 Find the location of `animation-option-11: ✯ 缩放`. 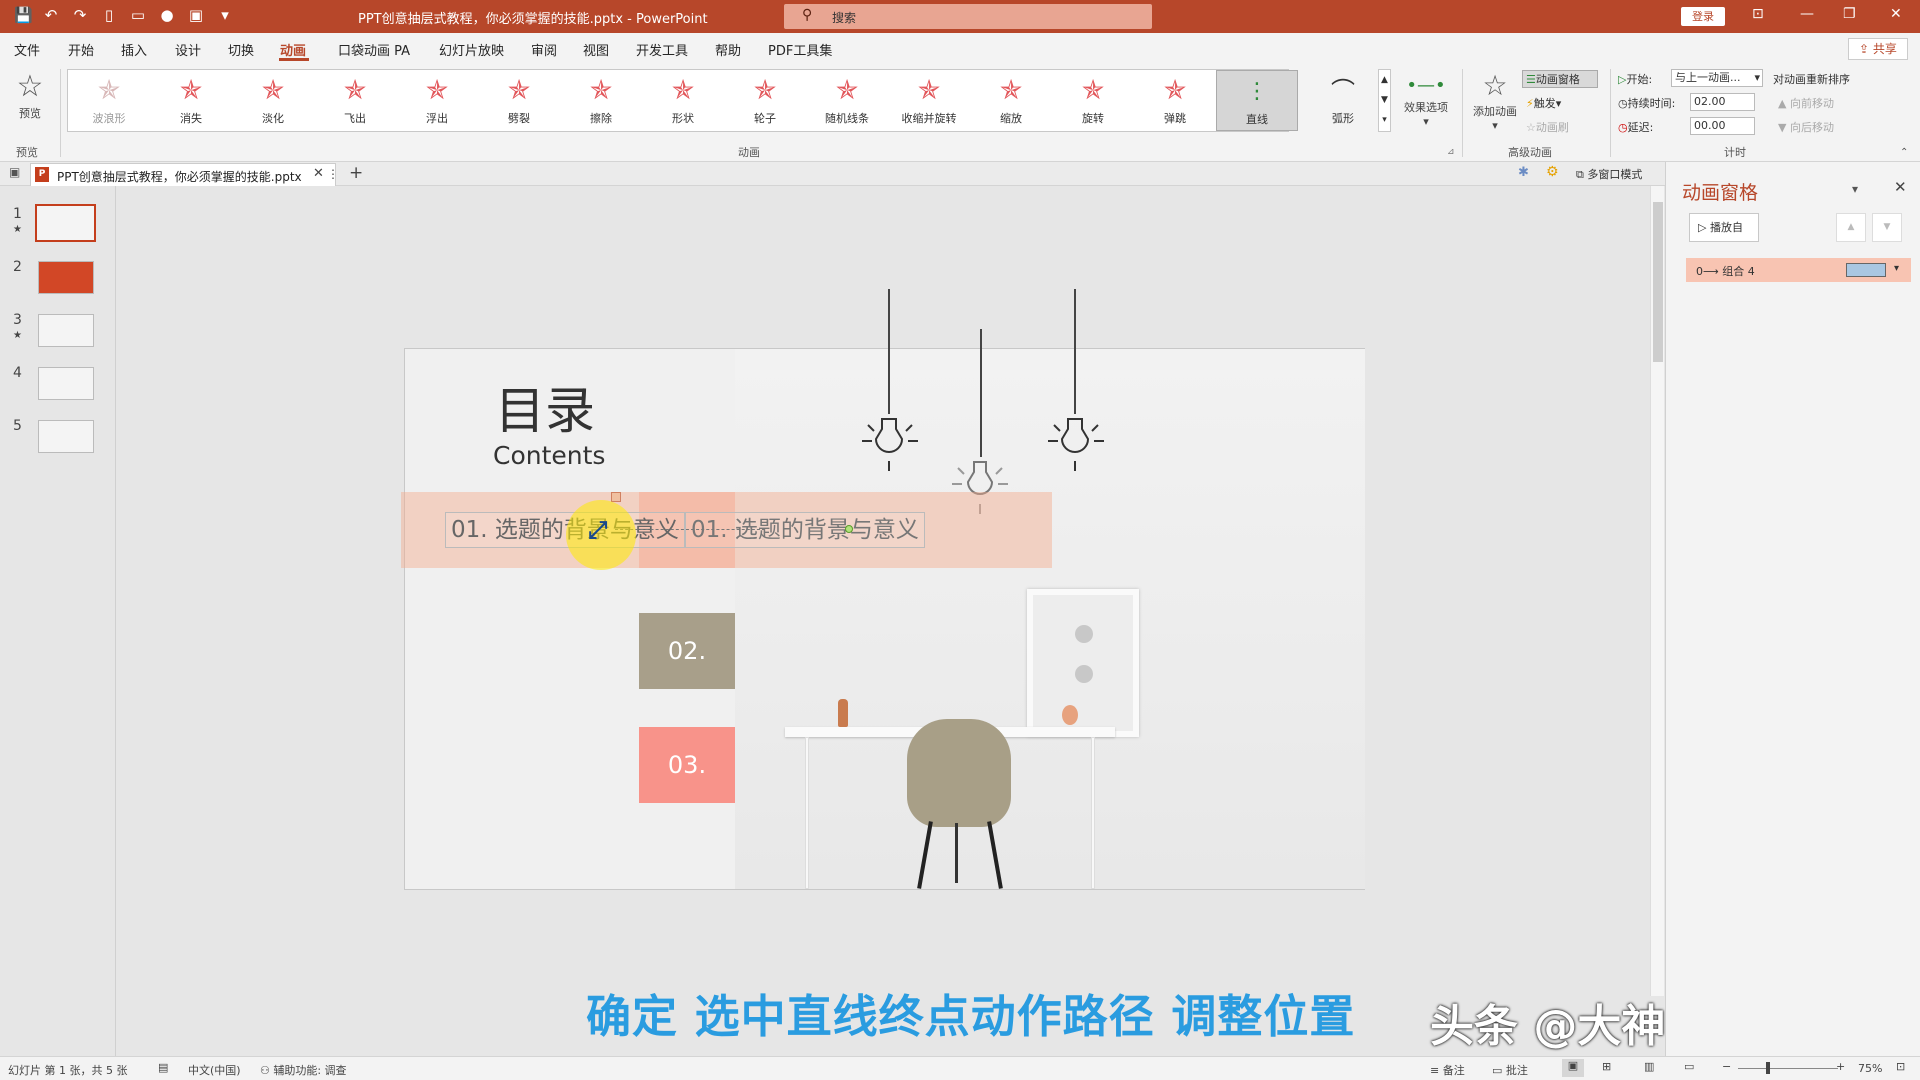

animation-option-11: ✯ 缩放 is located at coordinates (1011, 100).